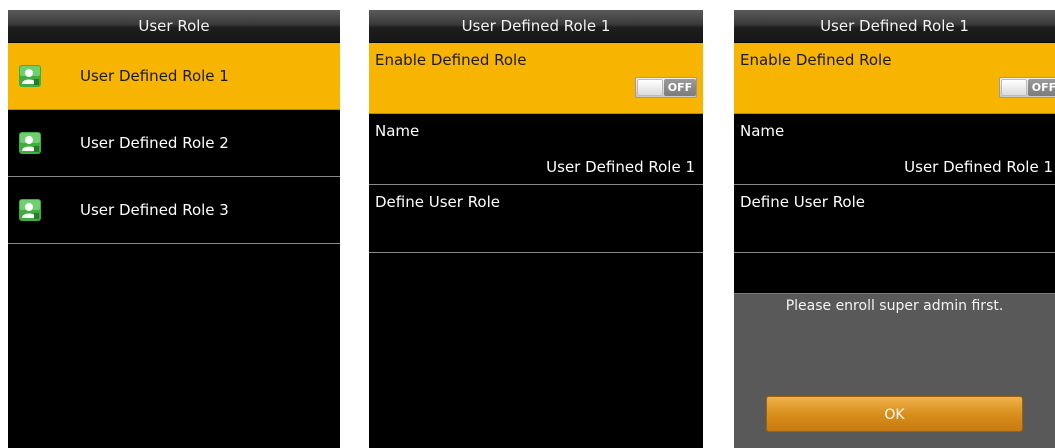 This screenshot has height=448, width=1055. Describe the element at coordinates (154, 210) in the screenshot. I see `menu-item-label: User Defined Role 3` at that location.